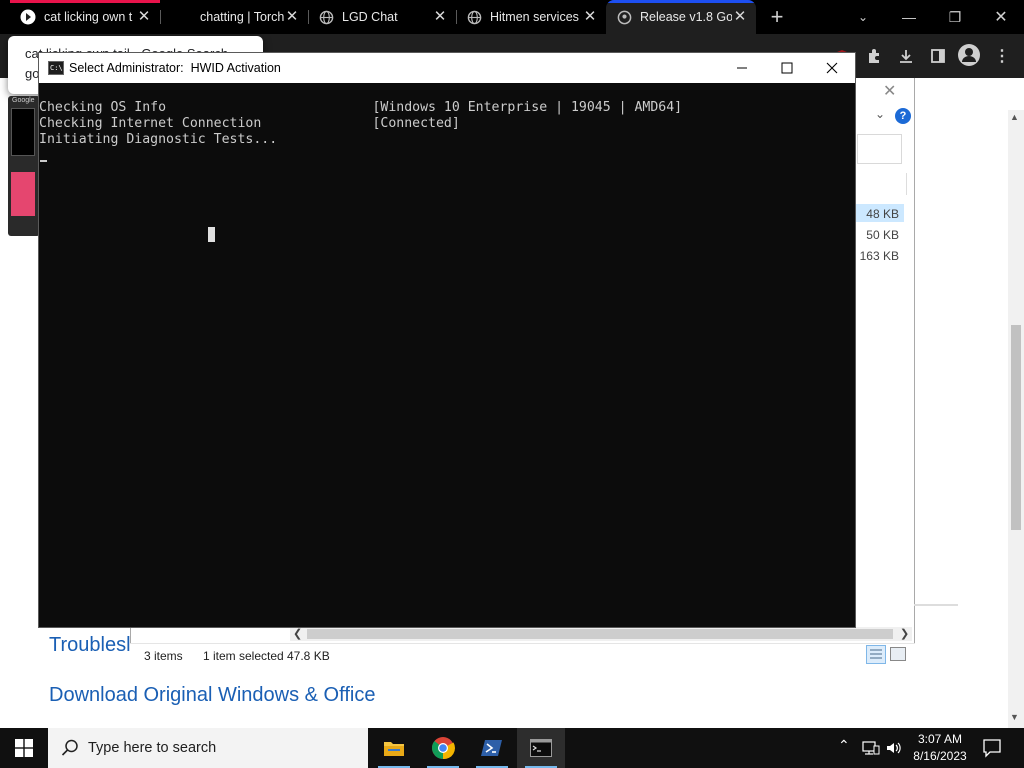 This screenshot has width=1024, height=768. I want to click on extensions-icon, so click(874, 56).